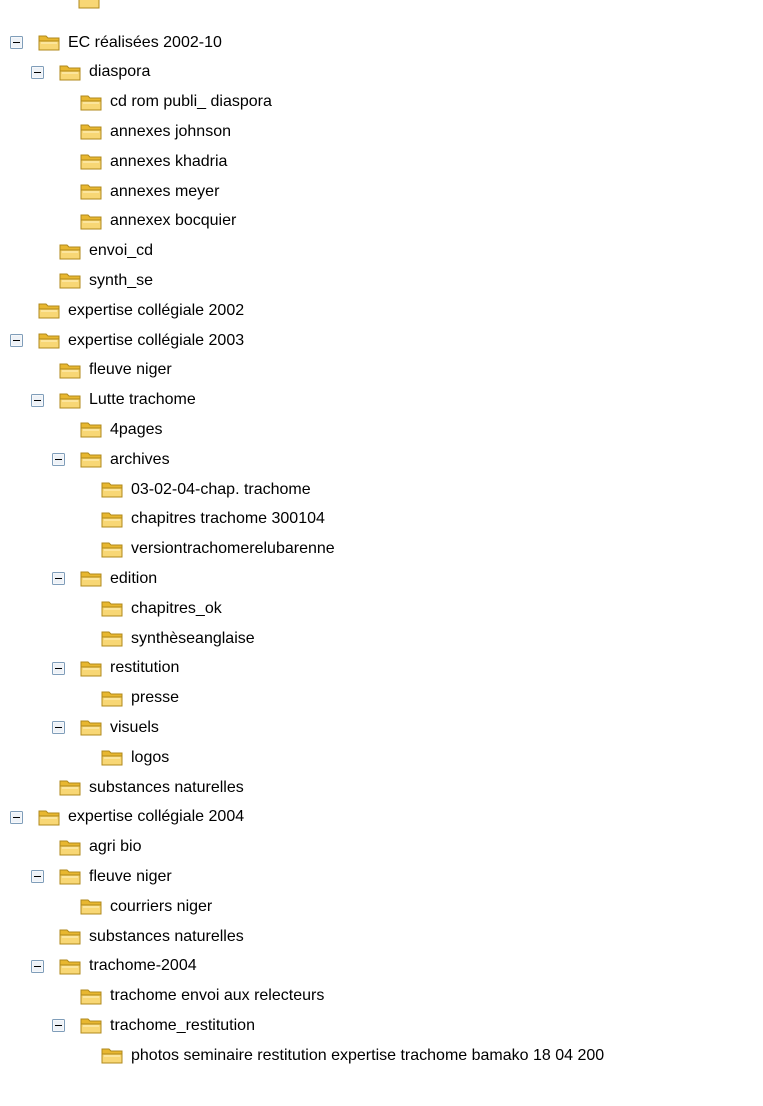  I want to click on tree-node-label: expertise collégiale 2002, so click(156, 311).